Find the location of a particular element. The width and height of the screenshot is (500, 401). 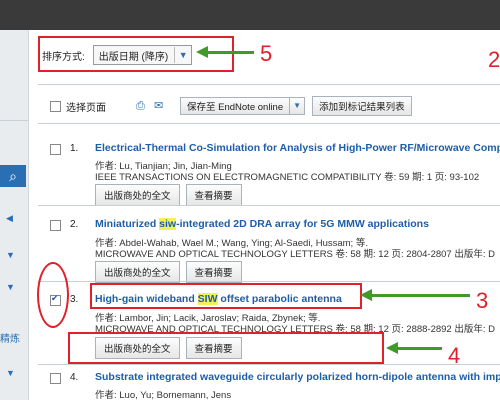

endnote-label: 保存至 EndNote online is located at coordinates (235, 107).